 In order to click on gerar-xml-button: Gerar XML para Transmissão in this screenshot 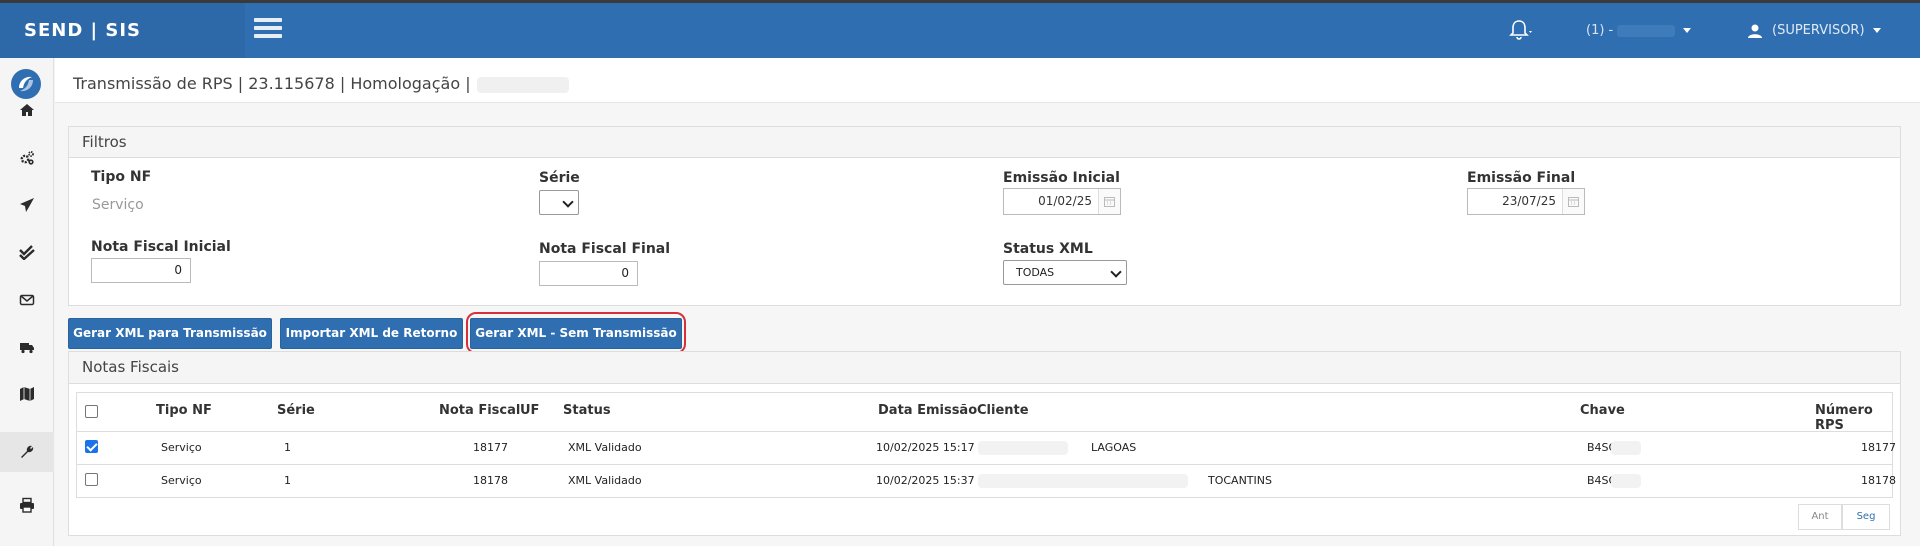, I will do `click(170, 333)`.